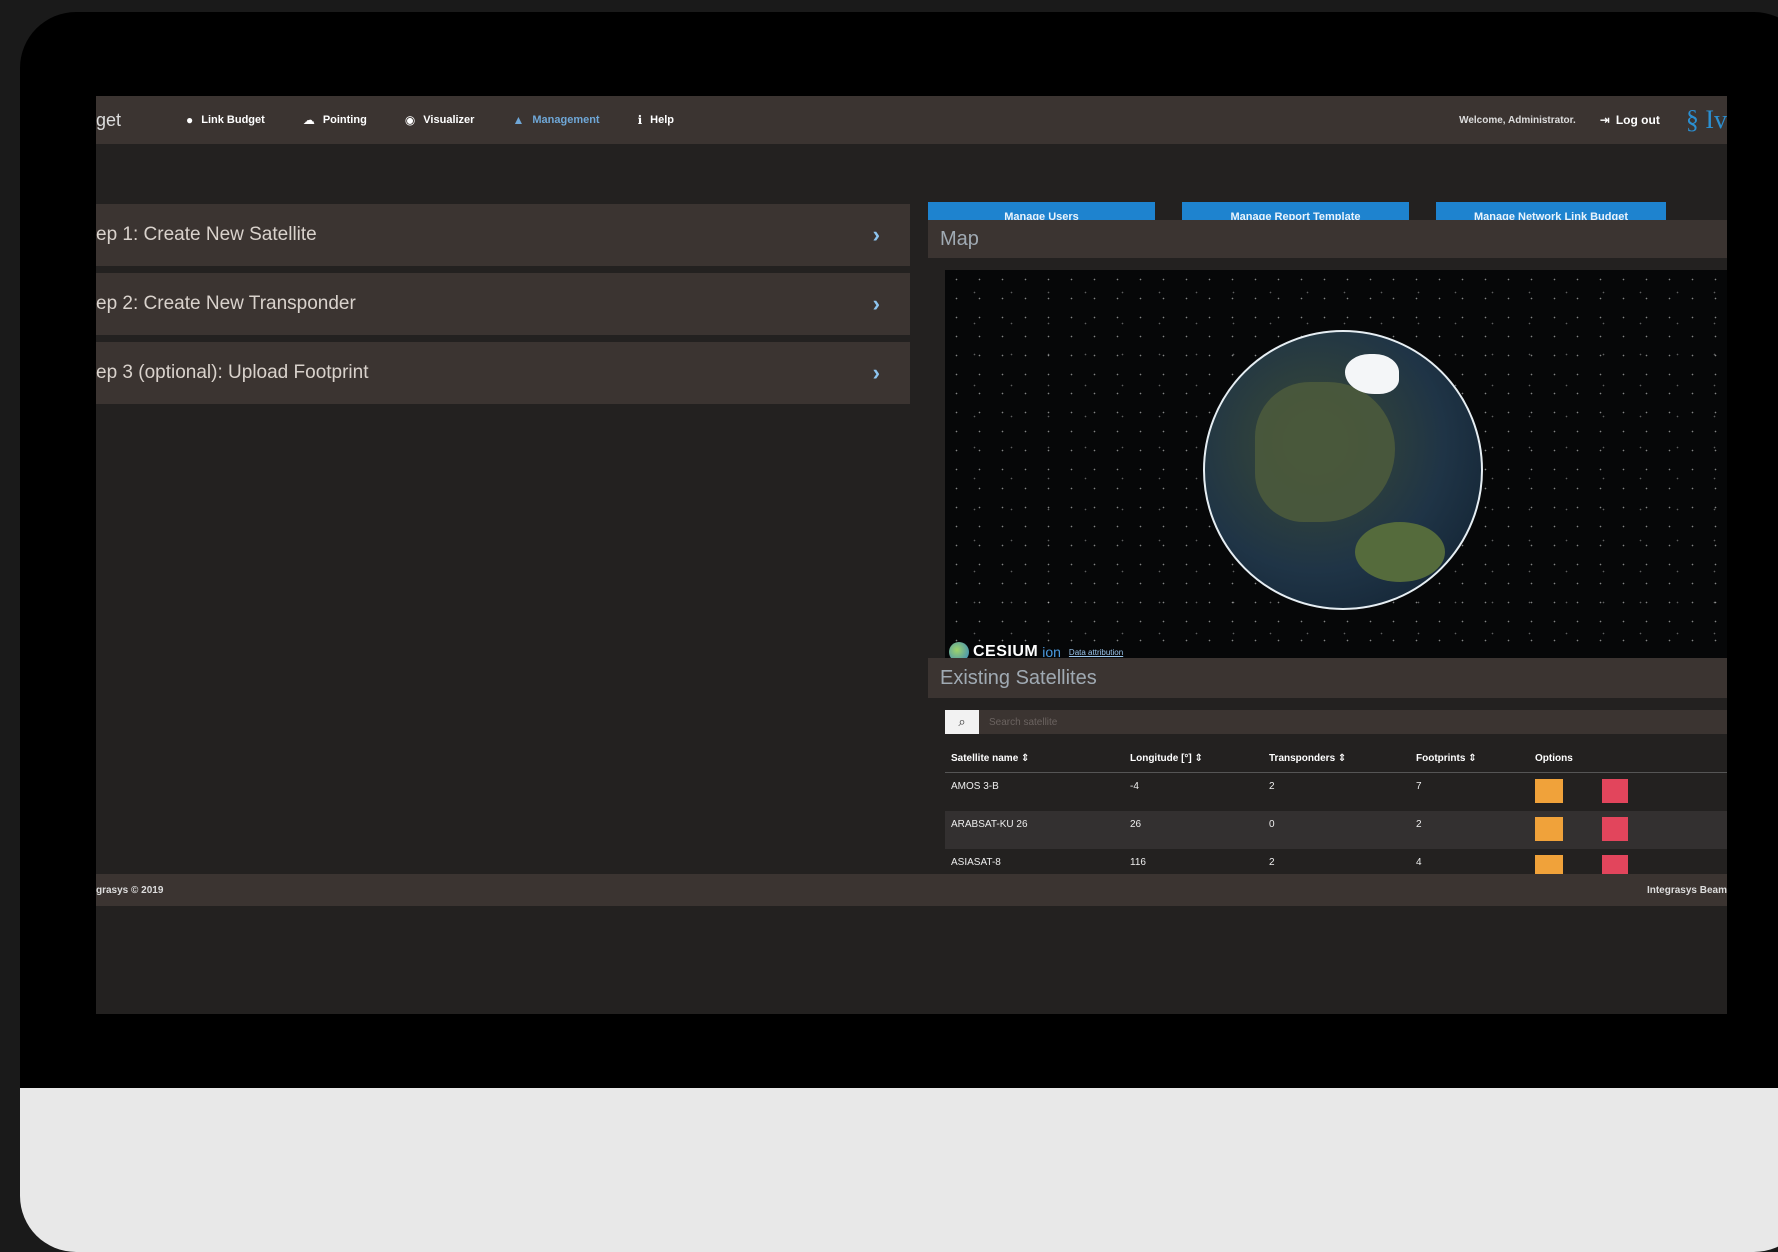 Image resolution: width=1778 pixels, height=1252 pixels. I want to click on logout-label: Log out, so click(1637, 120).